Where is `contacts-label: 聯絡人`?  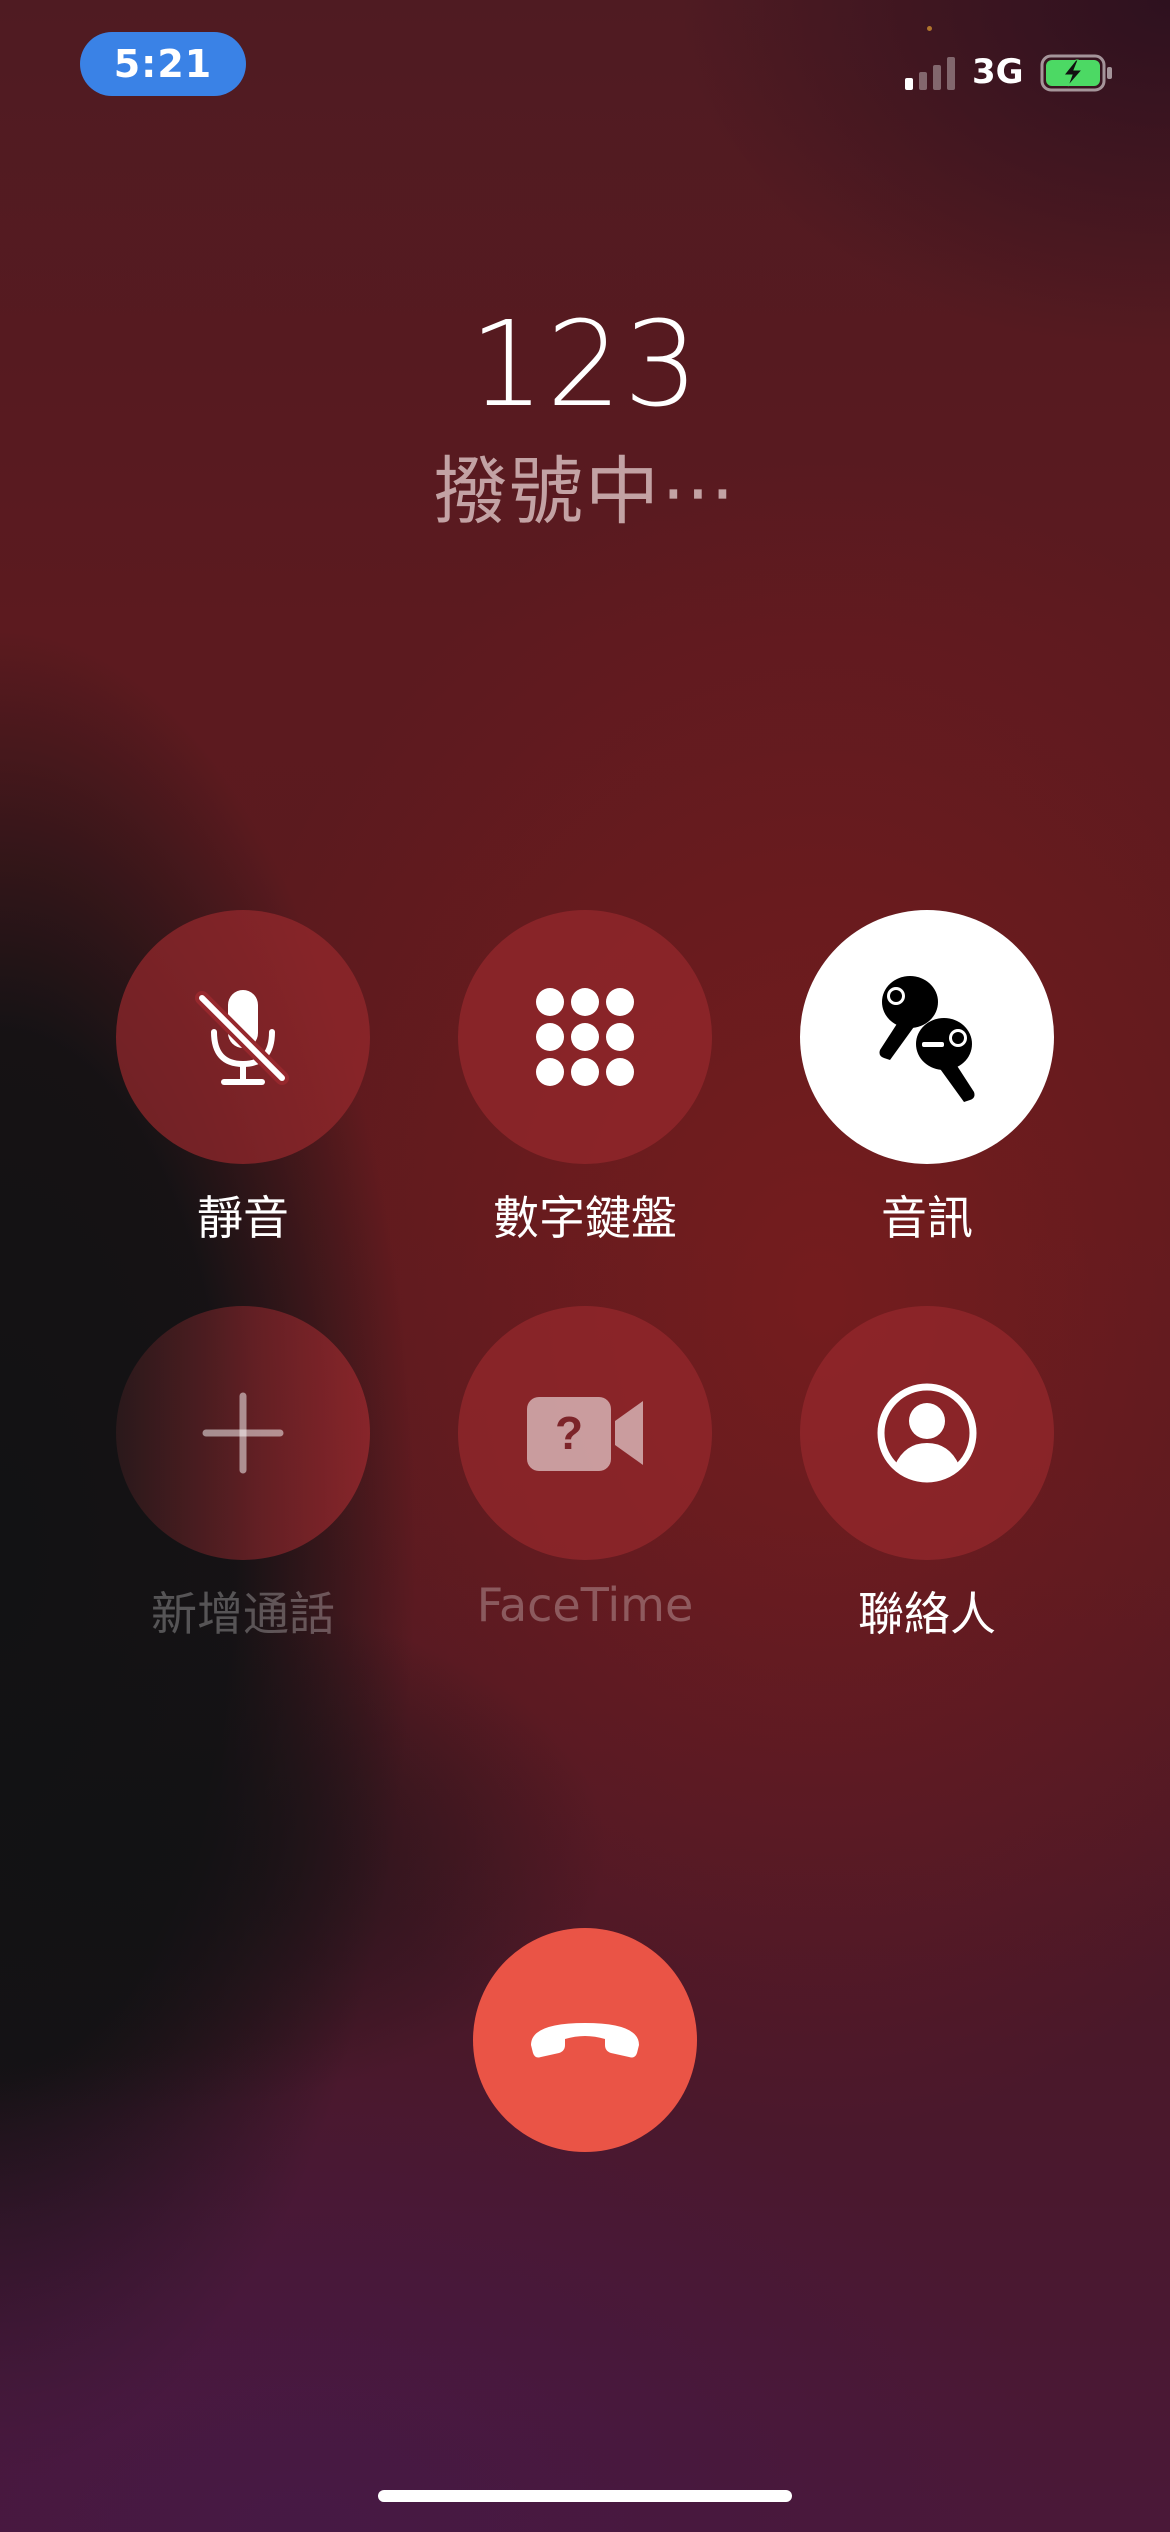
contacts-label: 聯絡人 is located at coordinates (927, 1614).